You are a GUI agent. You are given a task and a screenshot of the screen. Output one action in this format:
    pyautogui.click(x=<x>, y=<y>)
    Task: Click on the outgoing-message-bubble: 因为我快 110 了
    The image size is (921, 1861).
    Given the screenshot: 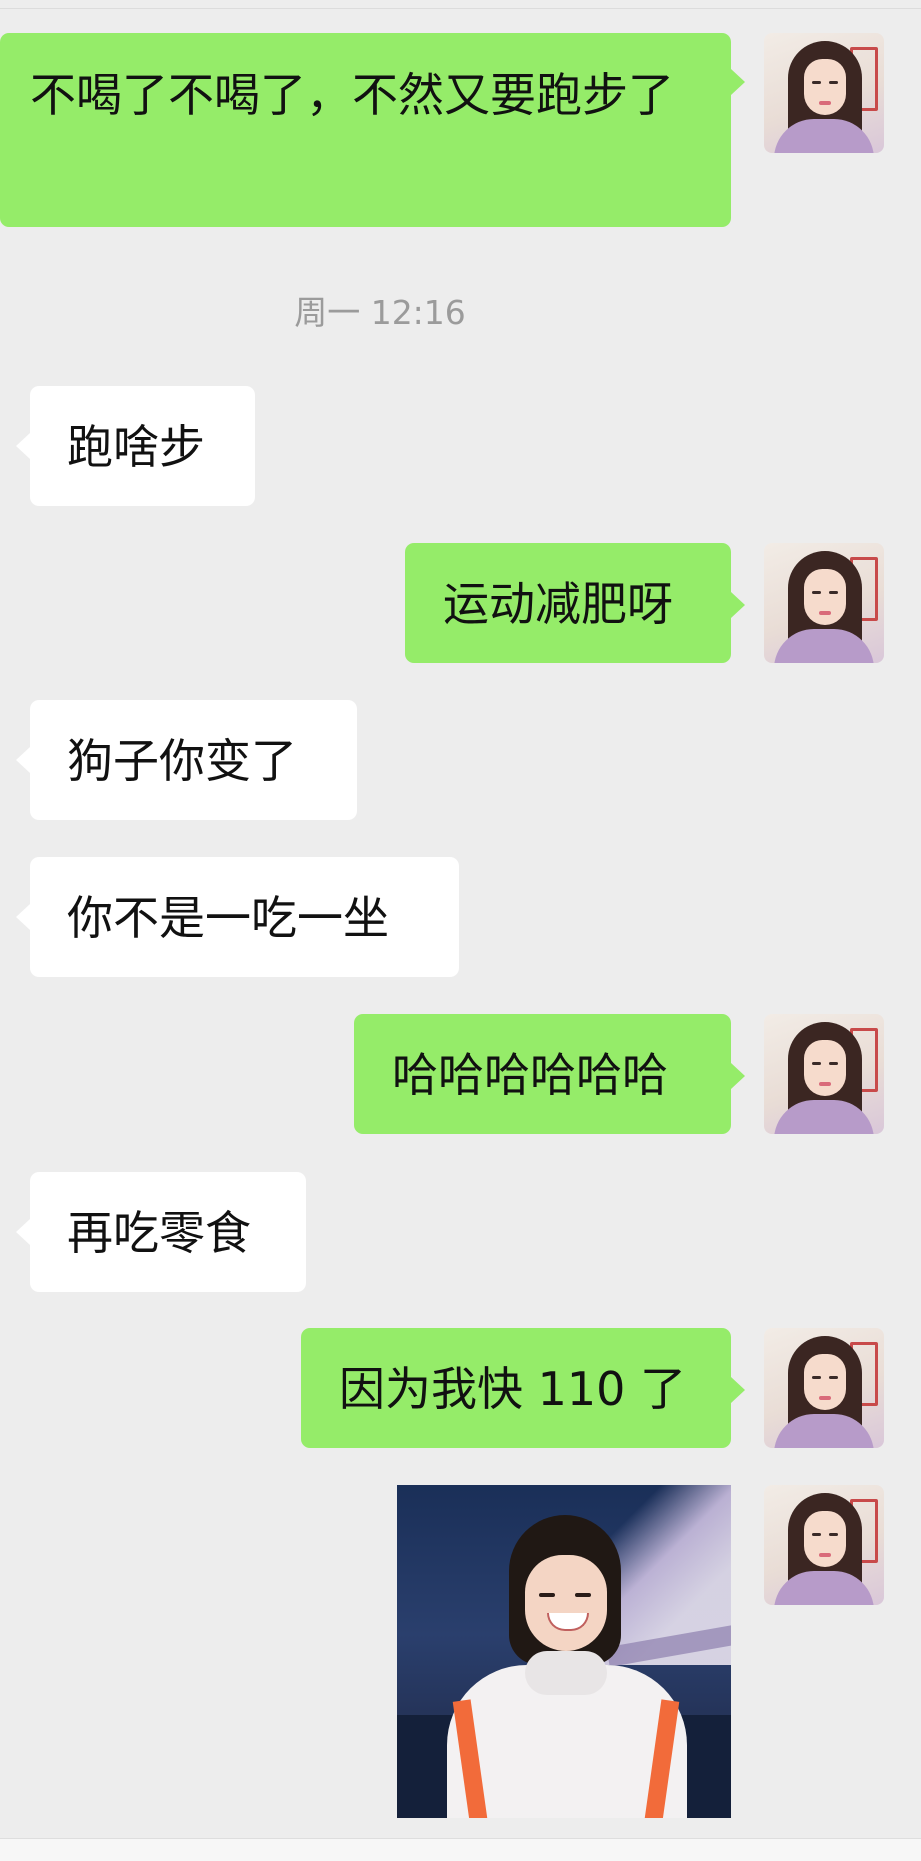 What is the action you would take?
    pyautogui.click(x=523, y=1388)
    